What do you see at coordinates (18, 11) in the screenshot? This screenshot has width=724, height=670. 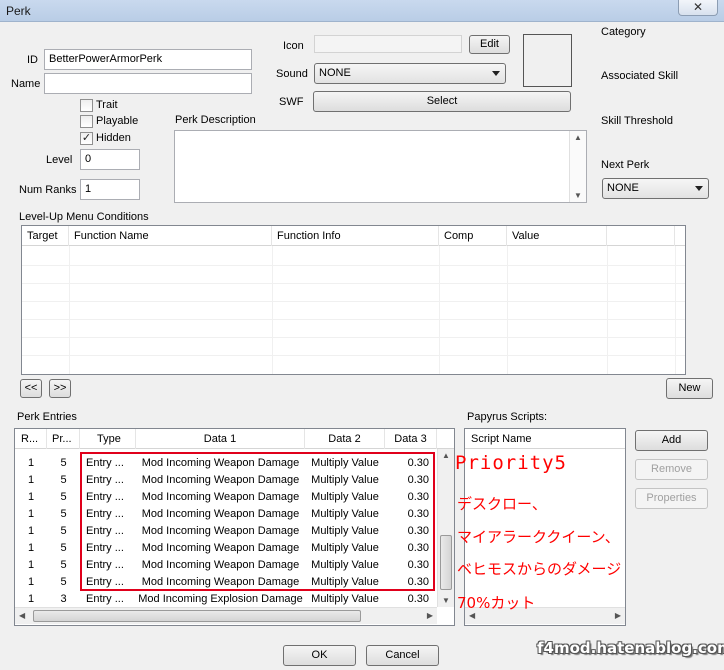 I see `window-title: Perk` at bounding box center [18, 11].